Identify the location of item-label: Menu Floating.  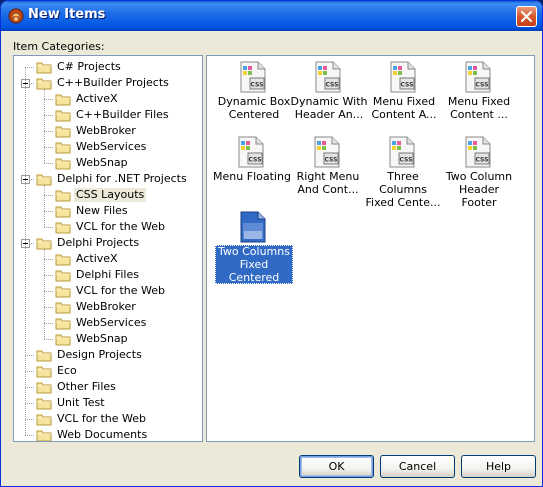
(252, 176).